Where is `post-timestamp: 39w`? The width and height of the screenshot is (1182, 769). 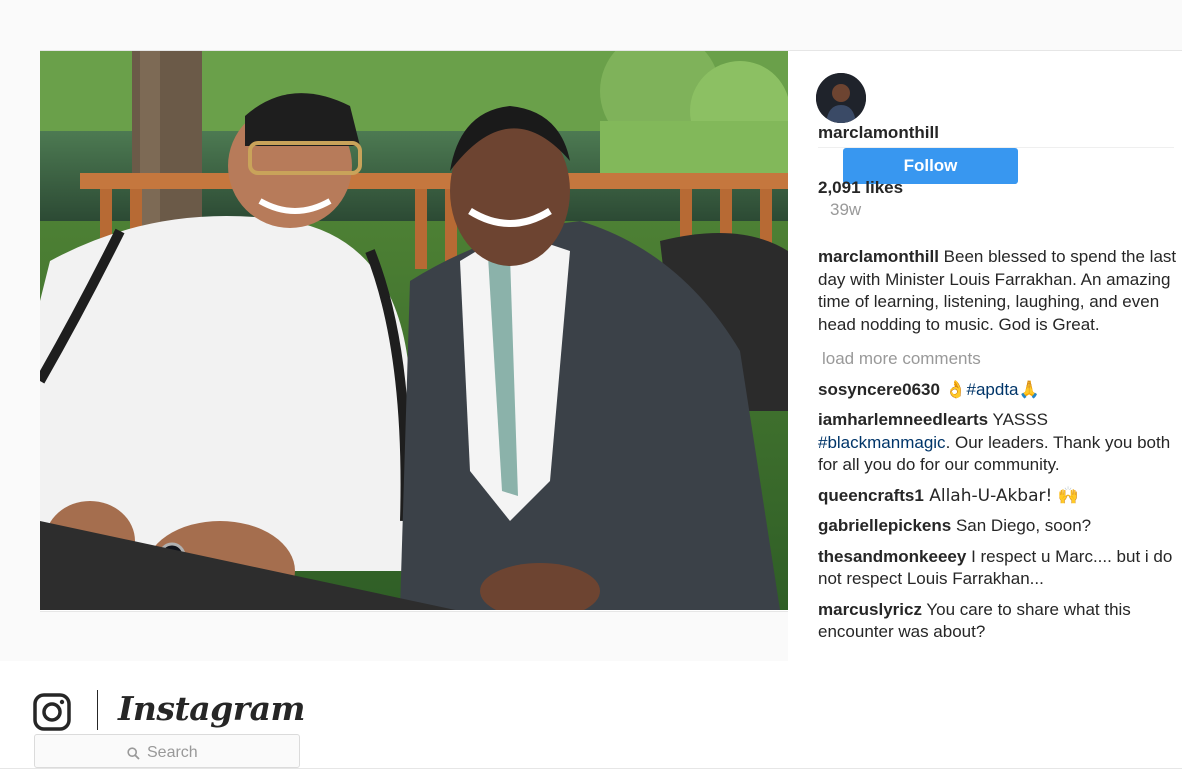 post-timestamp: 39w is located at coordinates (845, 210).